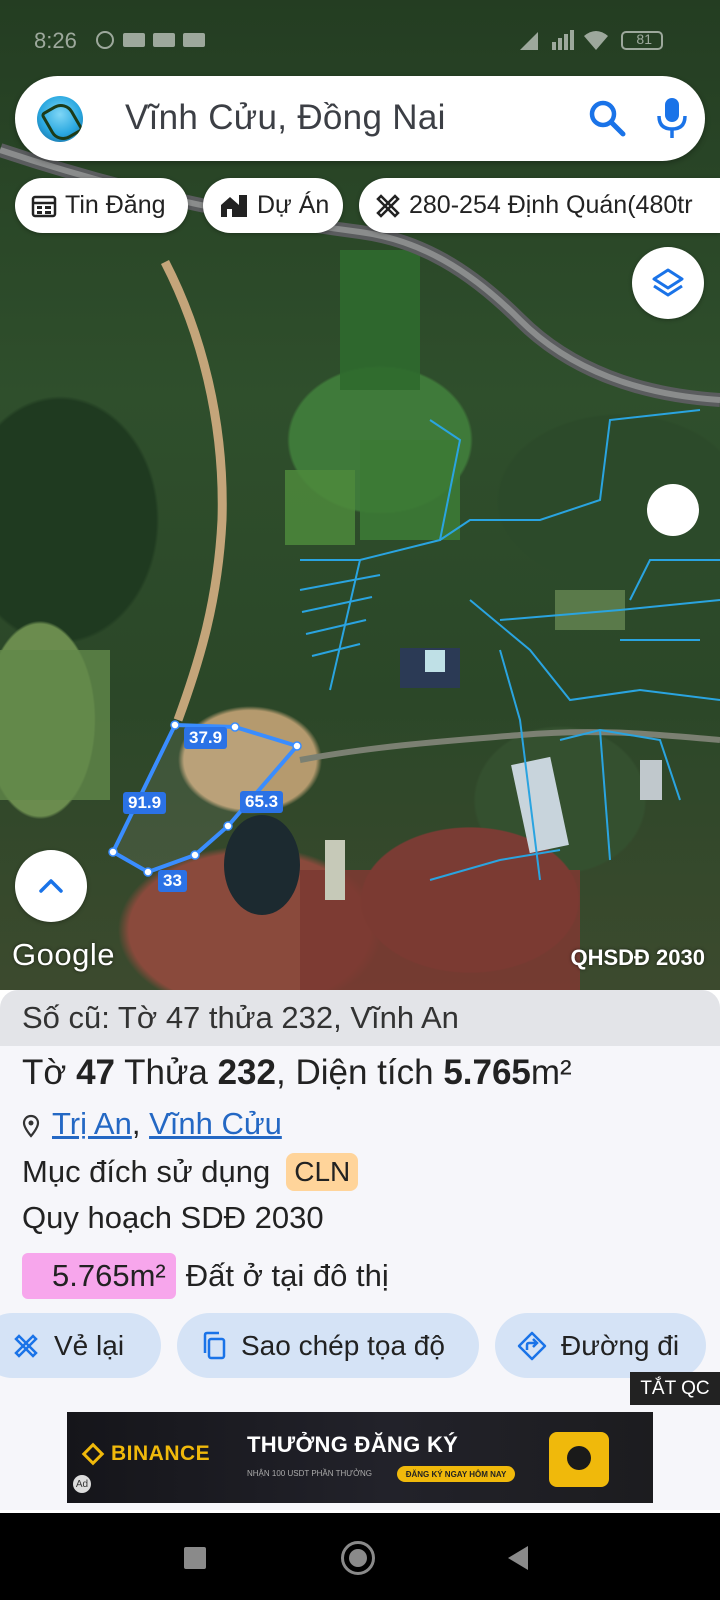  I want to click on sheet-number: 47, so click(96, 1072).